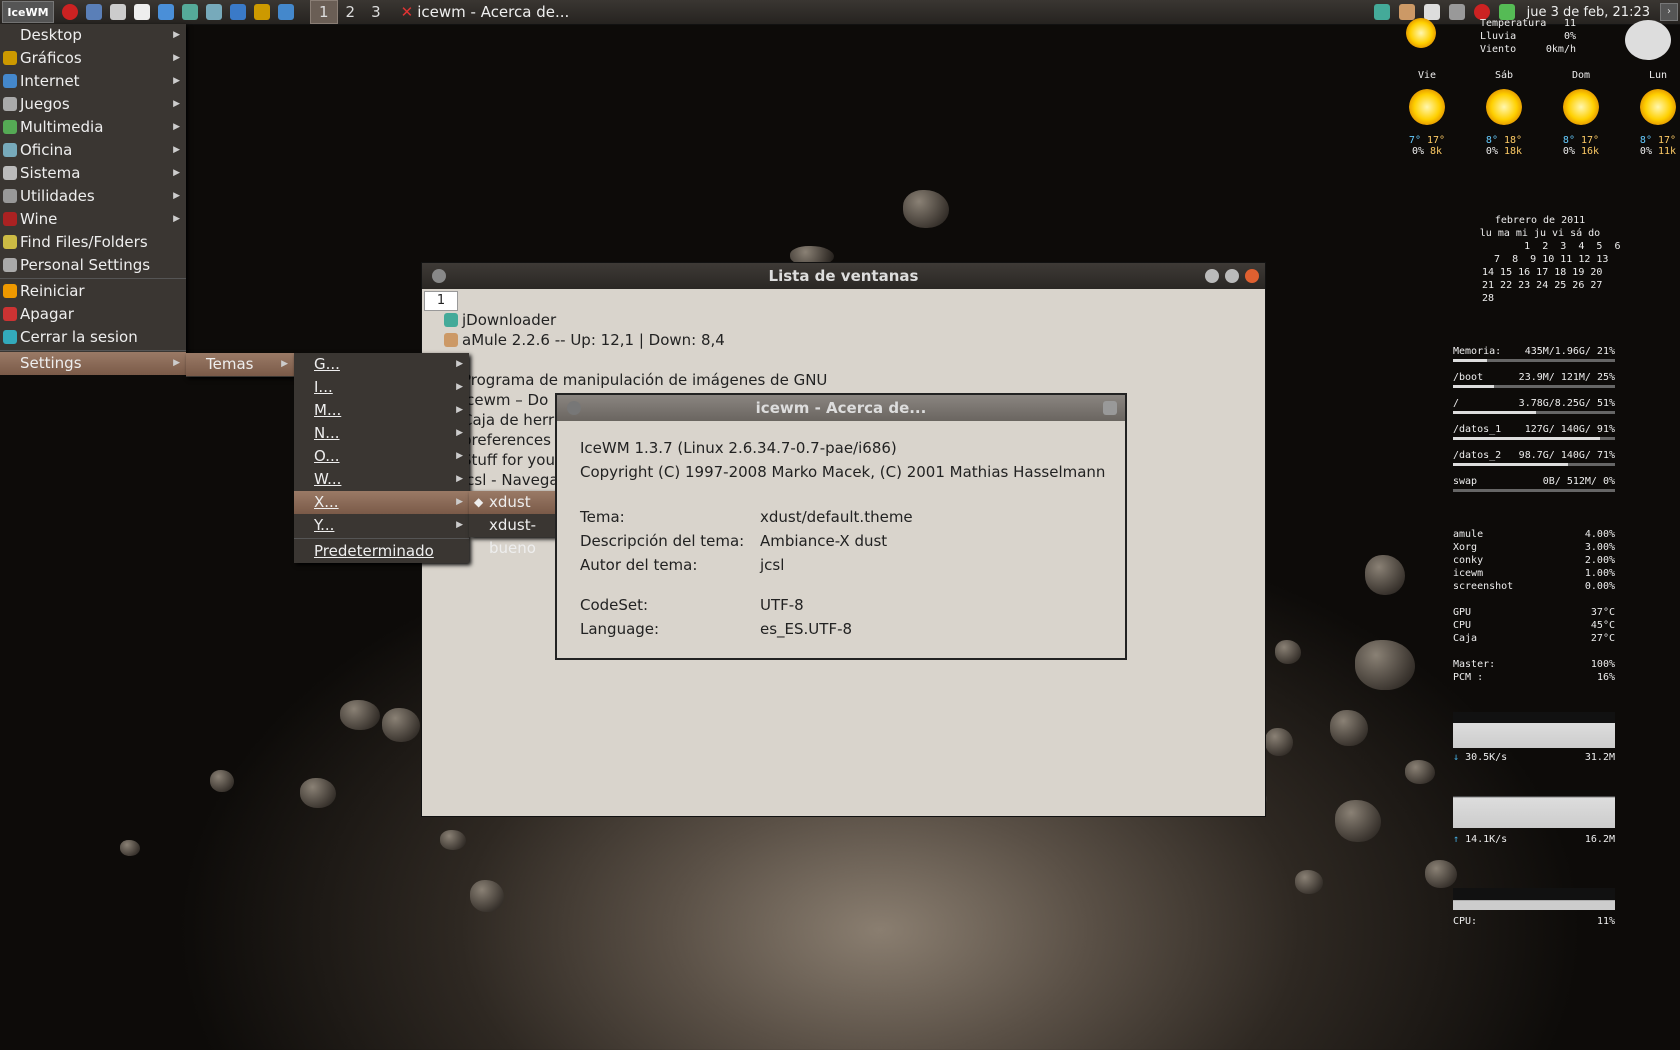 The image size is (1680, 1050). What do you see at coordinates (1534, 899) in the screenshot?
I see `cpu-graph` at bounding box center [1534, 899].